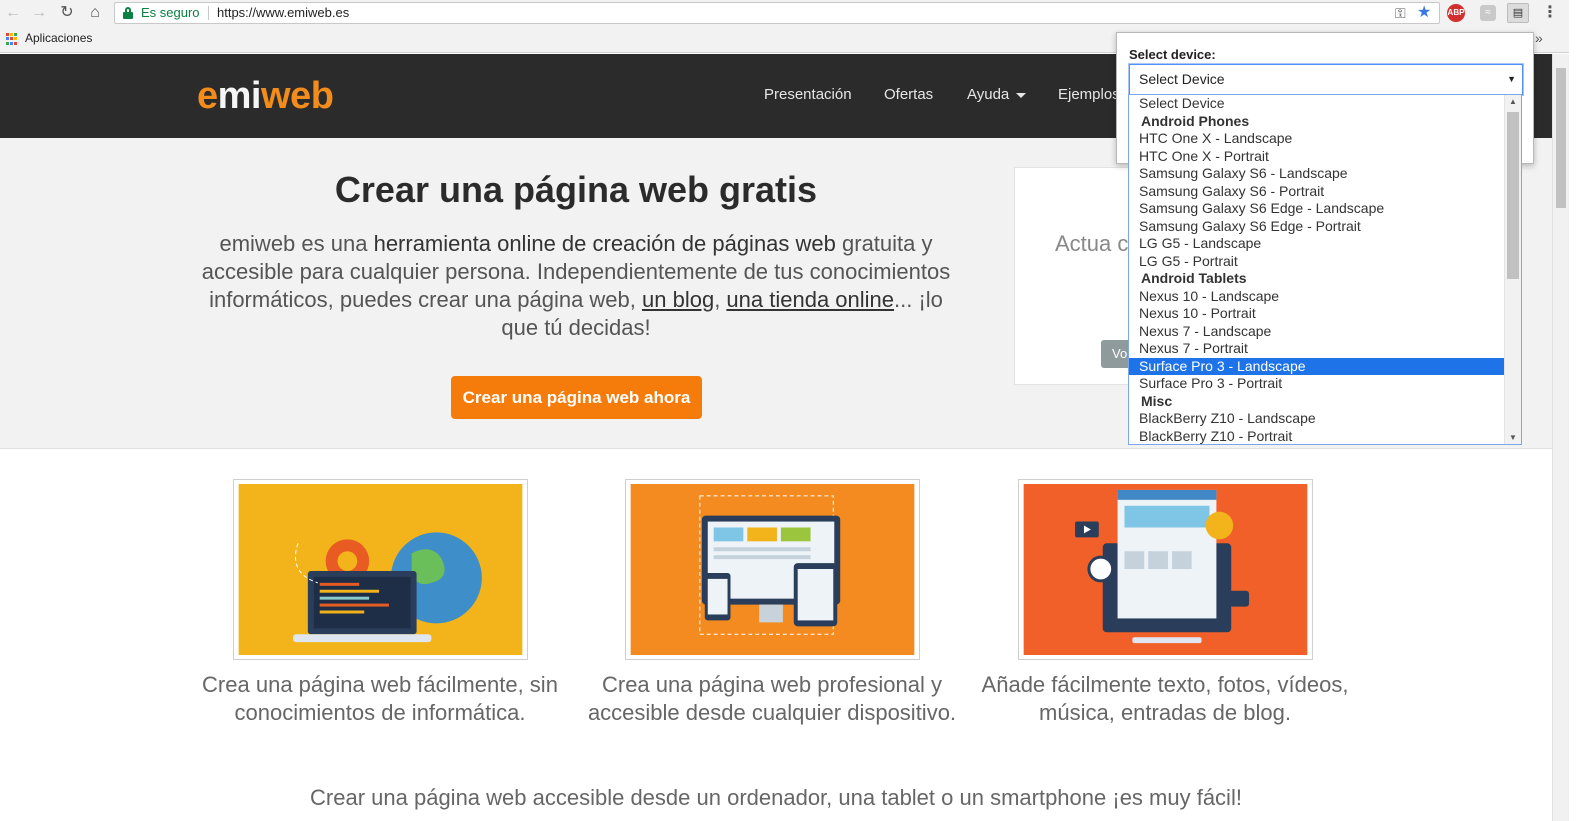 This screenshot has height=821, width=1595. Describe the element at coordinates (1539, 38) in the screenshot. I see `more-bookmarks-icon: »` at that location.